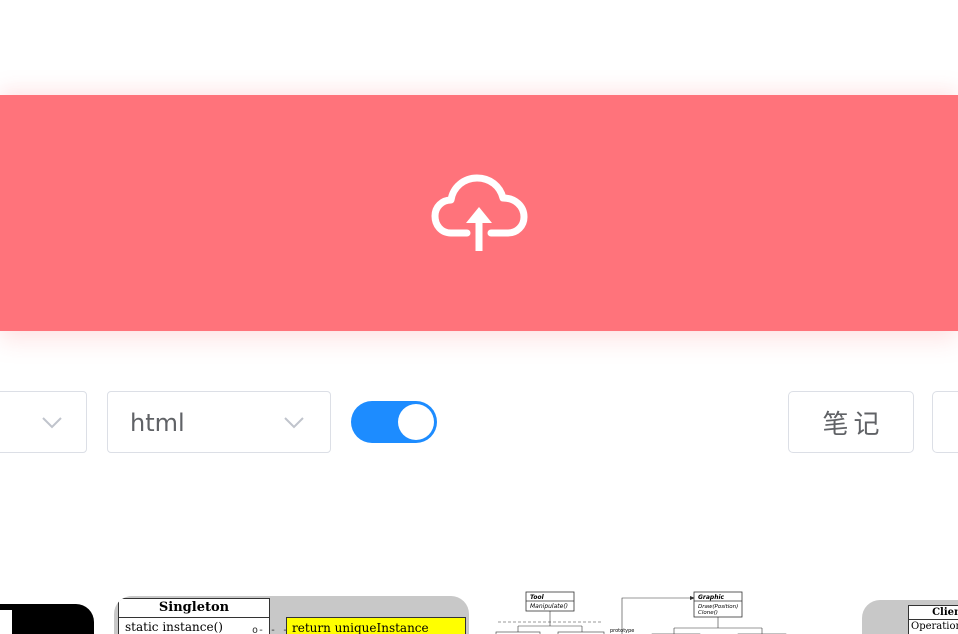  Describe the element at coordinates (174, 627) in the screenshot. I see `uml-class-method: static instance()` at that location.